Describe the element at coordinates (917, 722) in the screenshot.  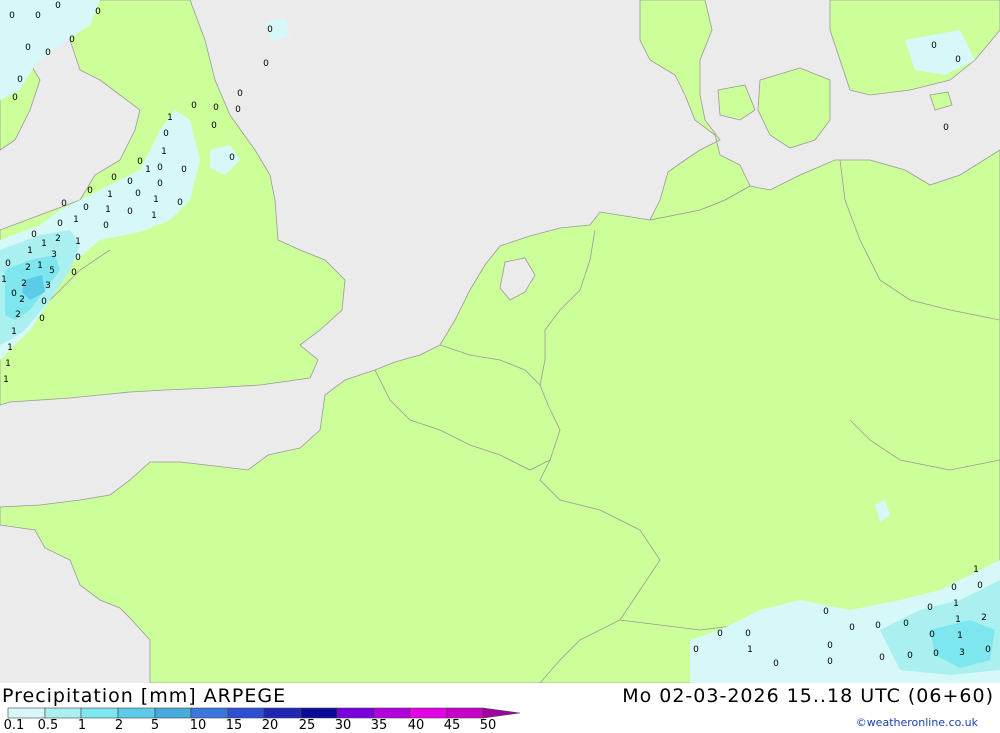
I see `credit-link: ©weatheronline.co.uk` at that location.